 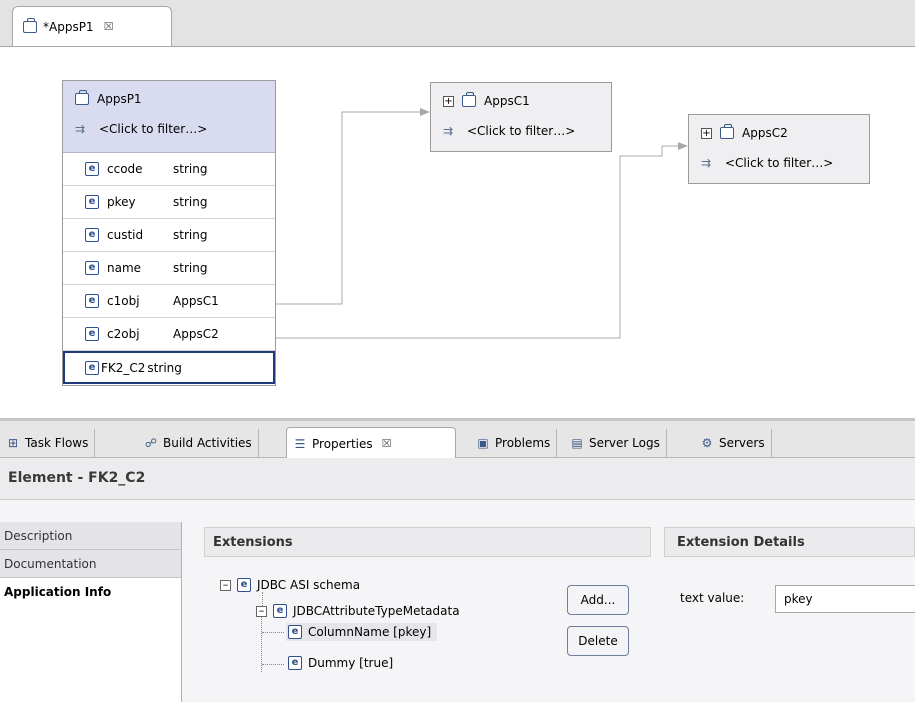 What do you see at coordinates (57, 443) in the screenshot?
I see `tab-label: Task Flows` at bounding box center [57, 443].